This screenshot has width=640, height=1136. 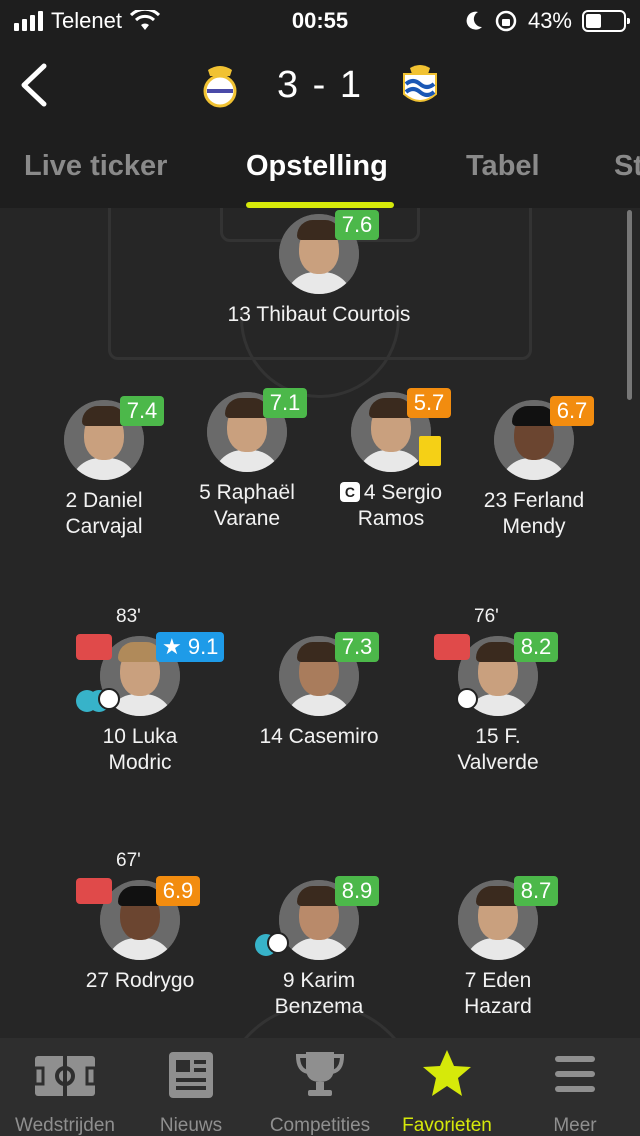 I want to click on star-icon, so click(x=447, y=1073).